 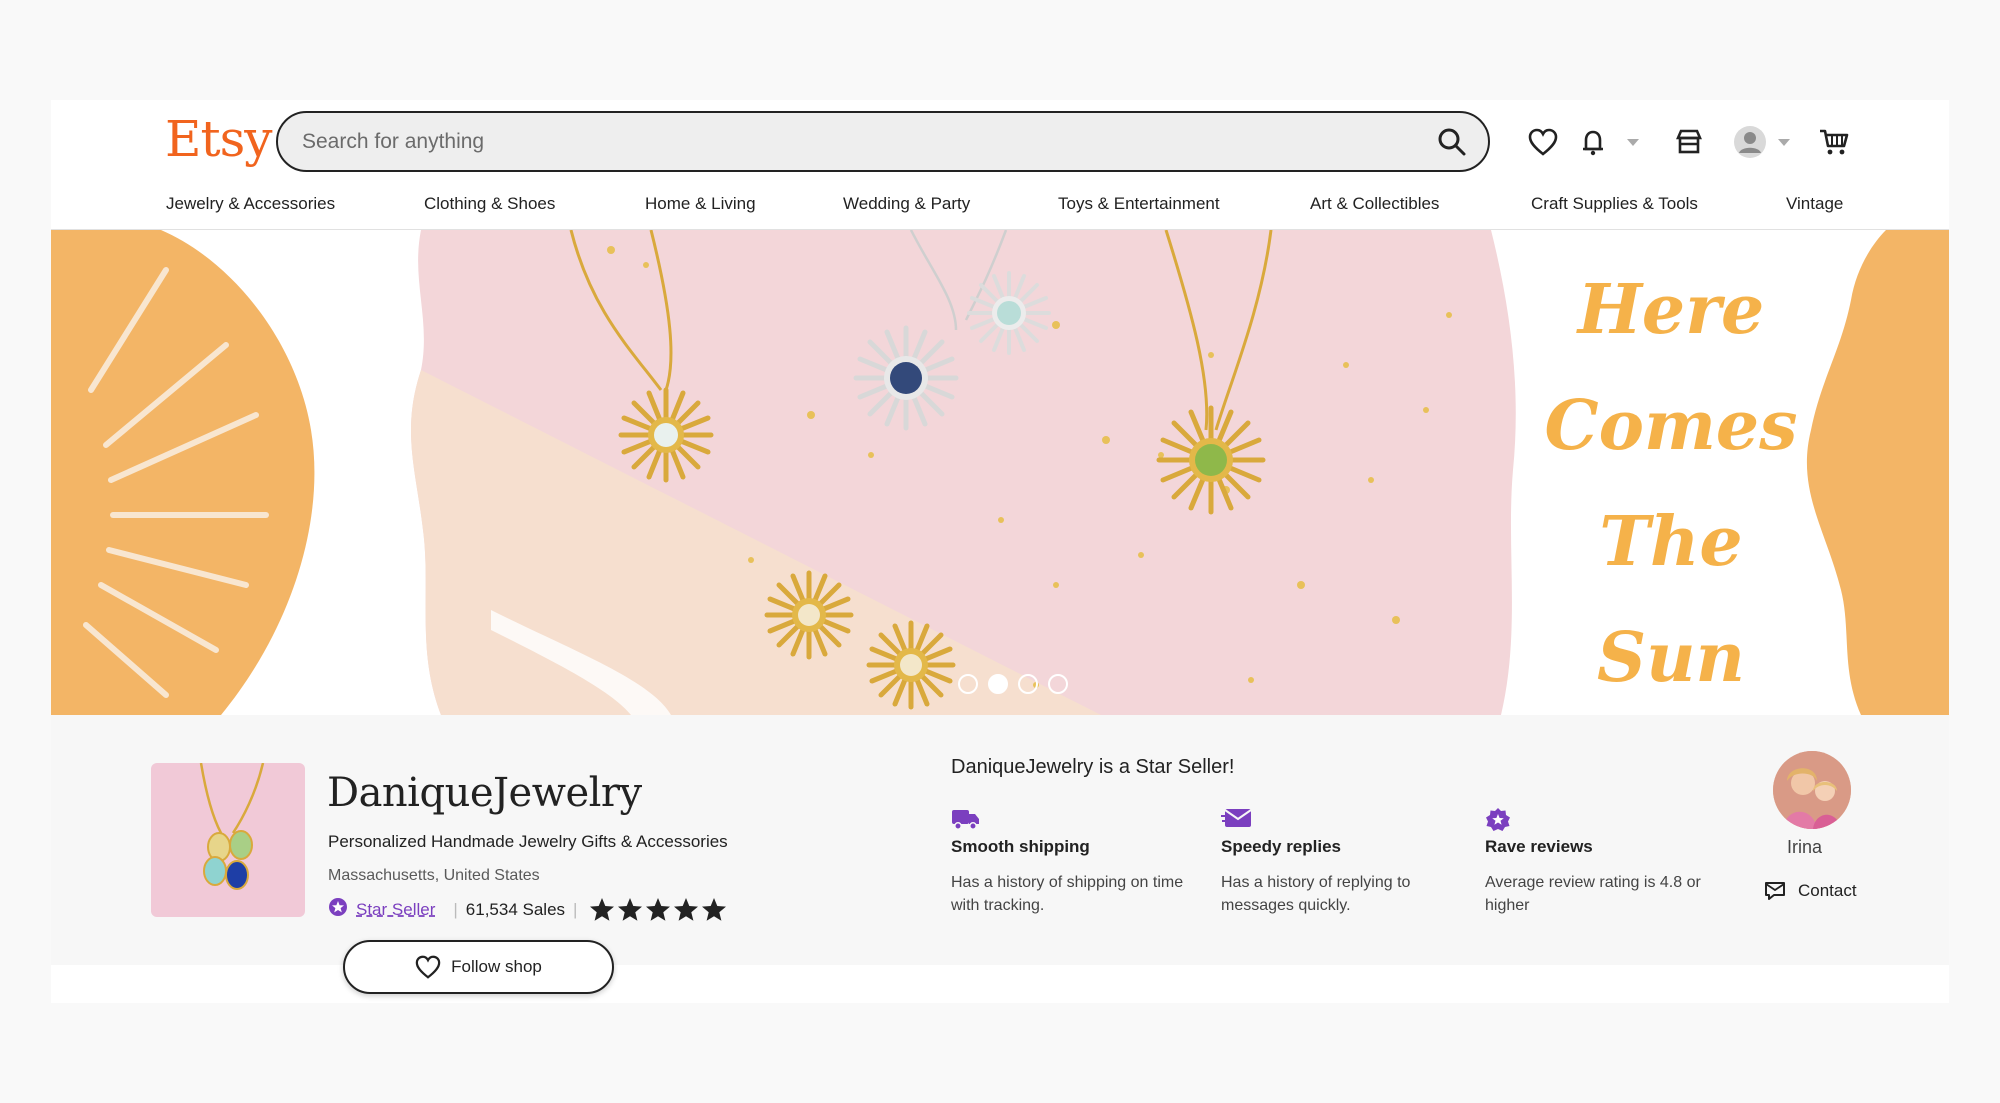 I want to click on nav-clothing-shoes: Clothing & Shoes, so click(x=489, y=204).